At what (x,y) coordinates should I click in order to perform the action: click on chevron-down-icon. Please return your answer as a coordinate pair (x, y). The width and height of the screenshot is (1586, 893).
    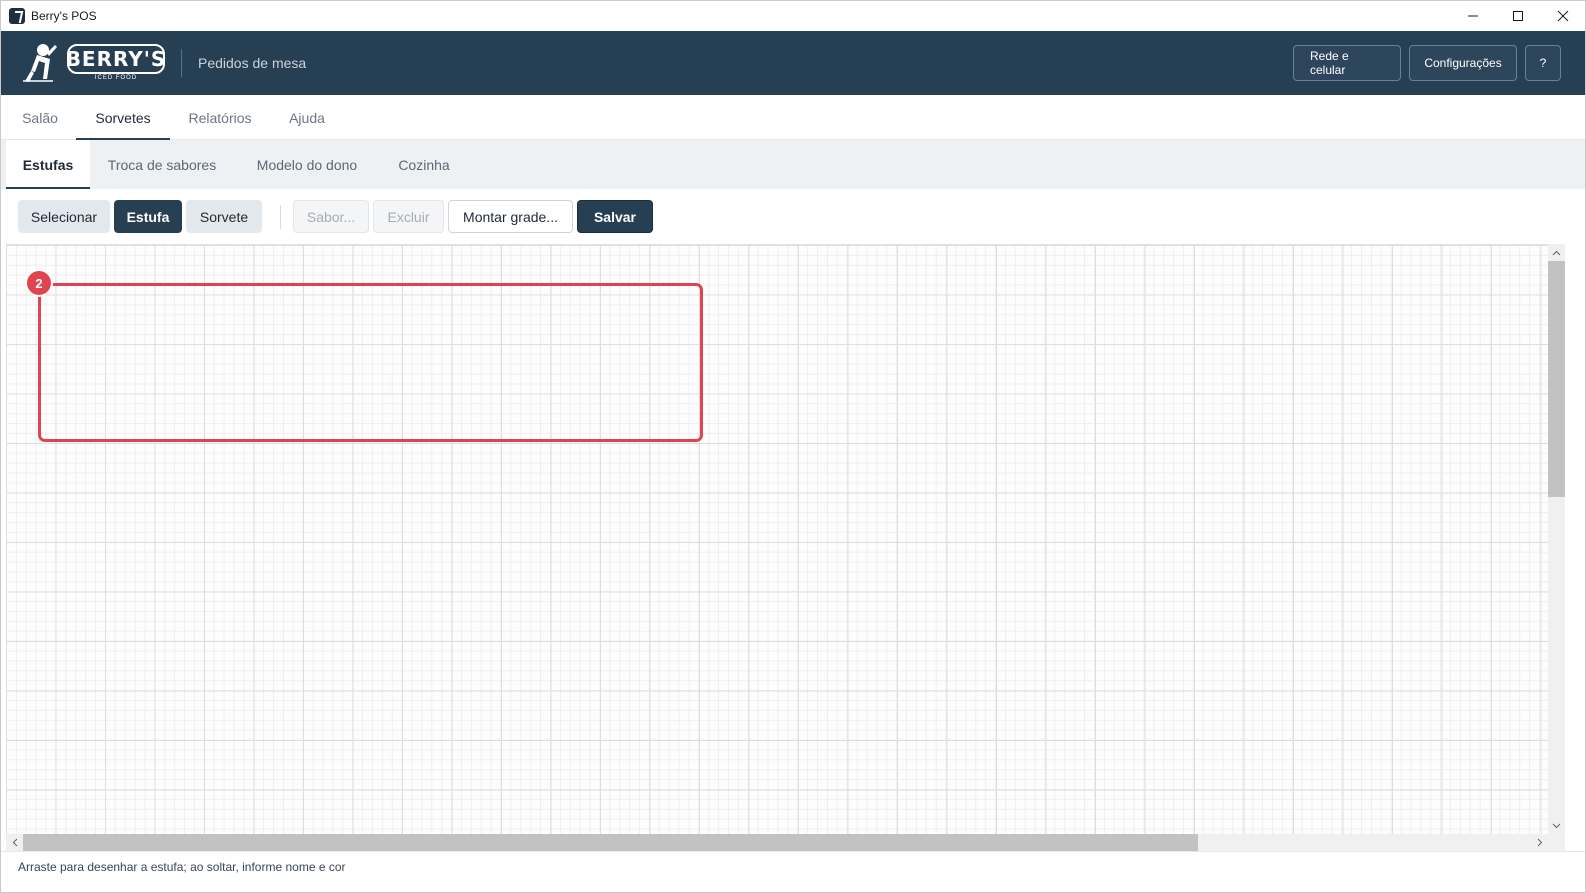
    Looking at the image, I should click on (1556, 825).